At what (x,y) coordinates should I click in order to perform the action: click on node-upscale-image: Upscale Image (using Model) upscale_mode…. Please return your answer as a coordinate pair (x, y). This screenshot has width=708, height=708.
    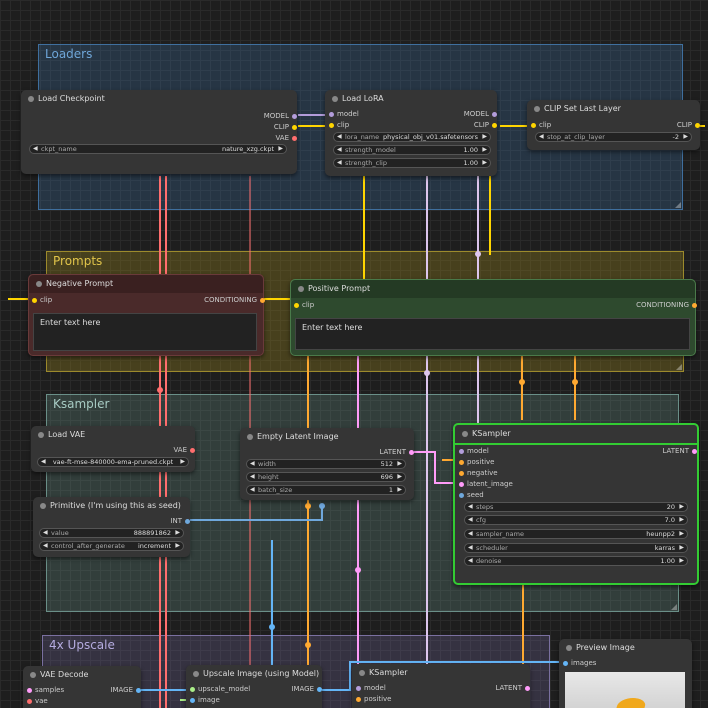
    Looking at the image, I should click on (254, 686).